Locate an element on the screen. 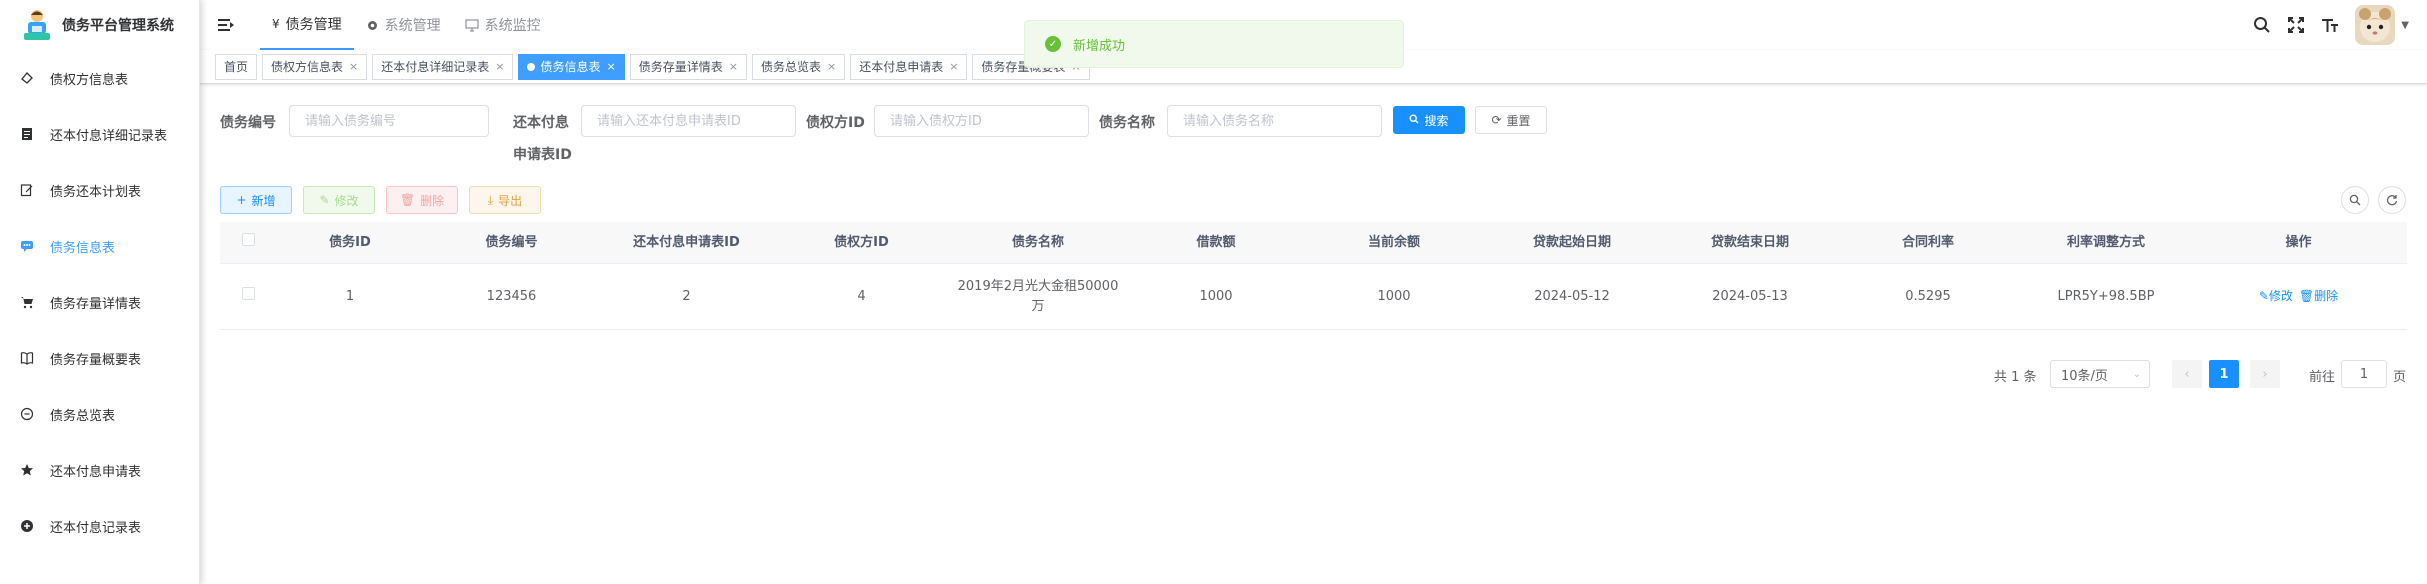  tag-2: 还本付息详细记录表 × is located at coordinates (443, 66).